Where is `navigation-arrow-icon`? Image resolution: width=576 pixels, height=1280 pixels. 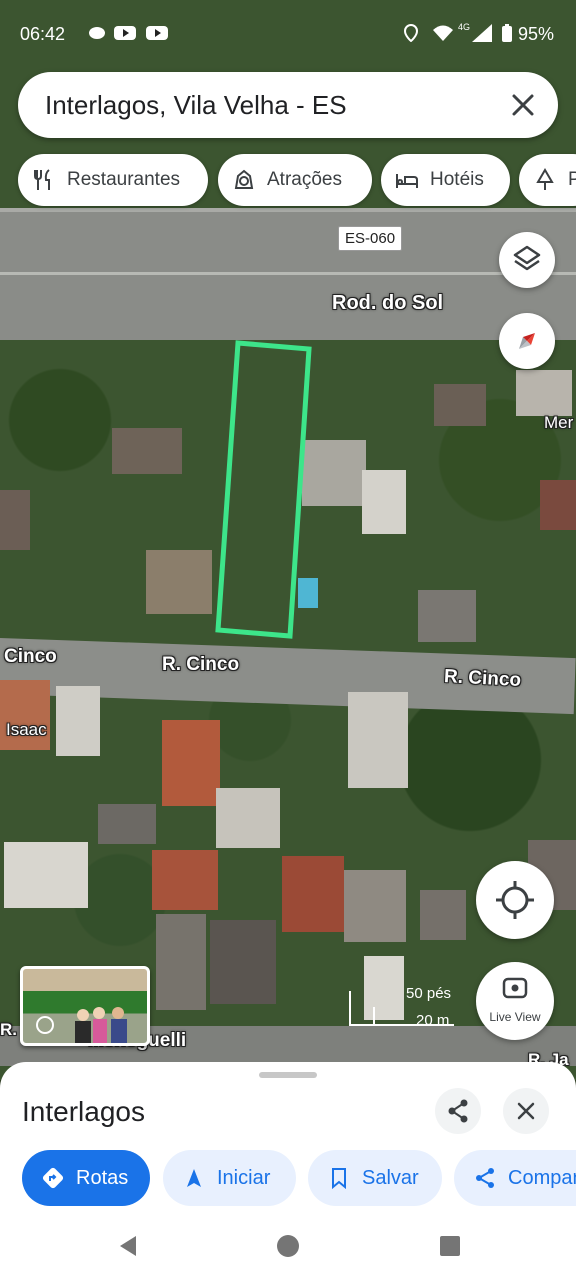
navigation-arrow-icon is located at coordinates (194, 1178).